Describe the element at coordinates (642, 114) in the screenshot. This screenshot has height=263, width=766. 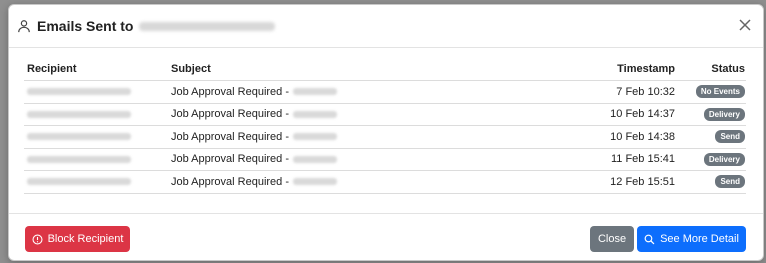
I see `timestamp-cell: 10 Feb 14:37` at that location.